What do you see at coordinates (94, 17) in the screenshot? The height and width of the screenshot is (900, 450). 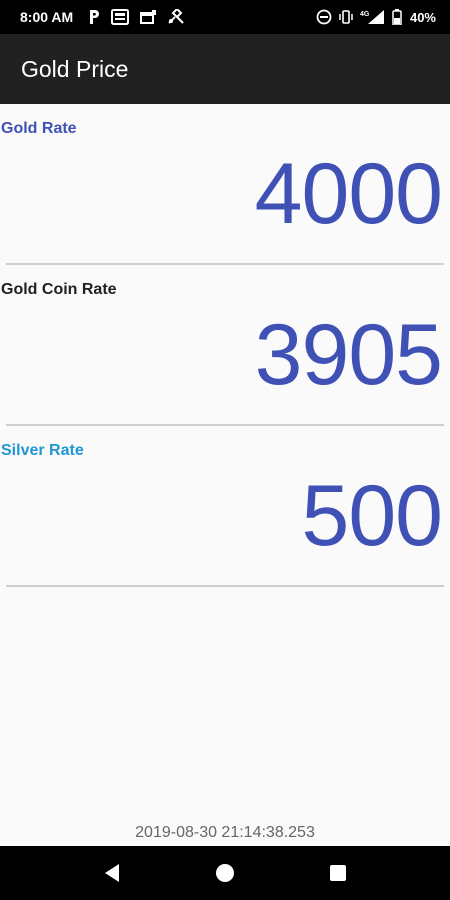 I see `parking-icon` at bounding box center [94, 17].